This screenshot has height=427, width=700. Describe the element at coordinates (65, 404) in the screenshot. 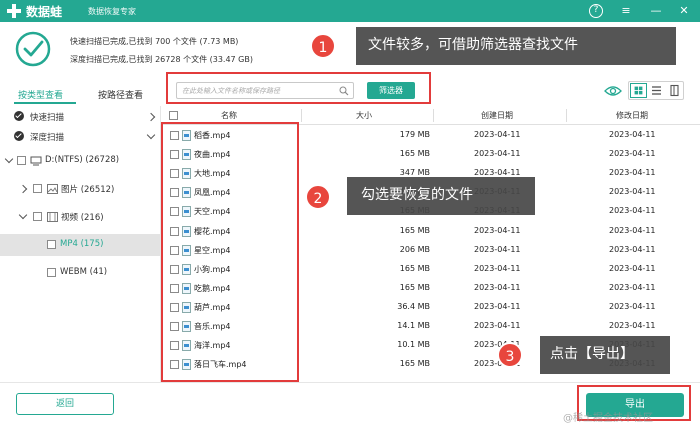

I see `back-button: 返回` at that location.